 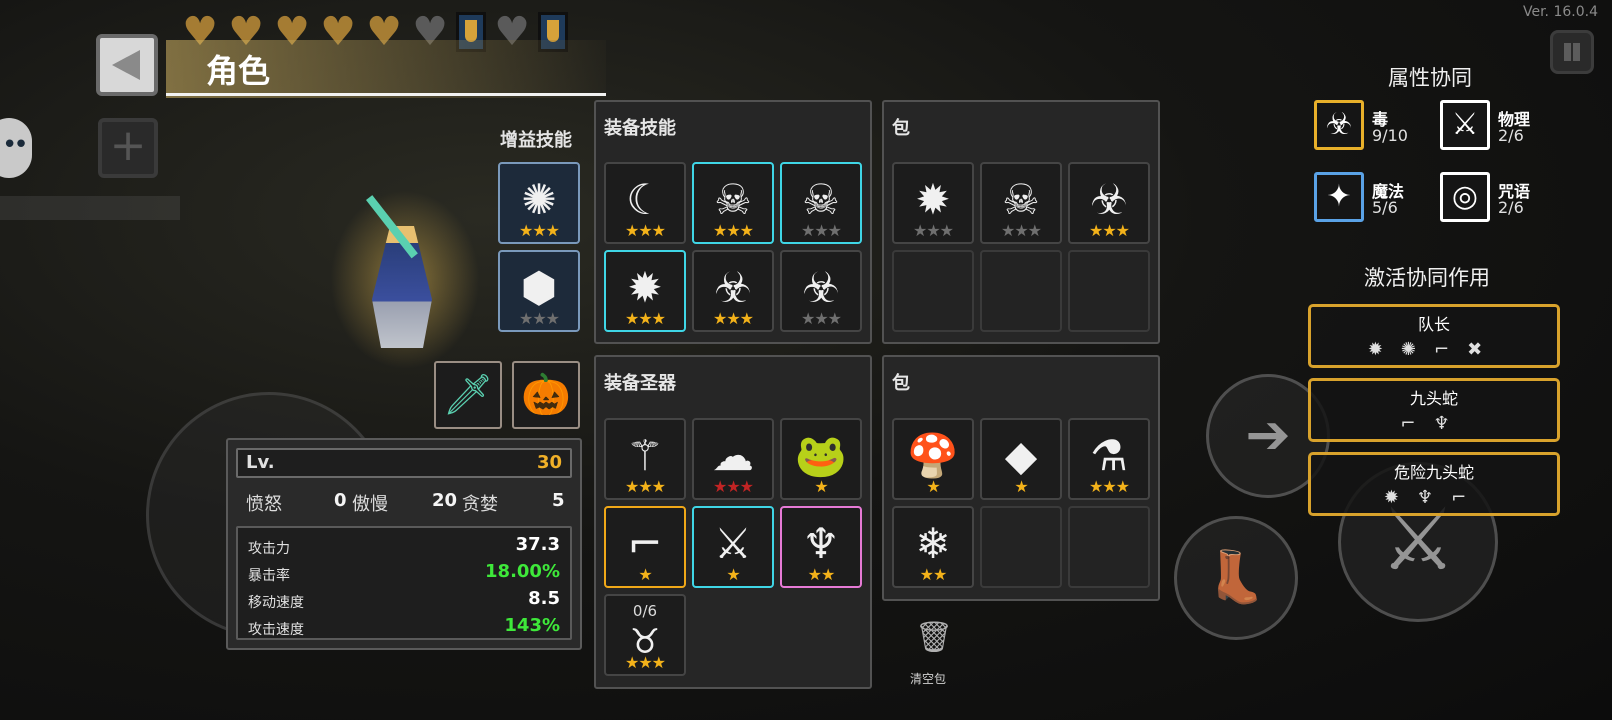 What do you see at coordinates (269, 549) in the screenshot?
I see `attack-label: 攻击力` at bounding box center [269, 549].